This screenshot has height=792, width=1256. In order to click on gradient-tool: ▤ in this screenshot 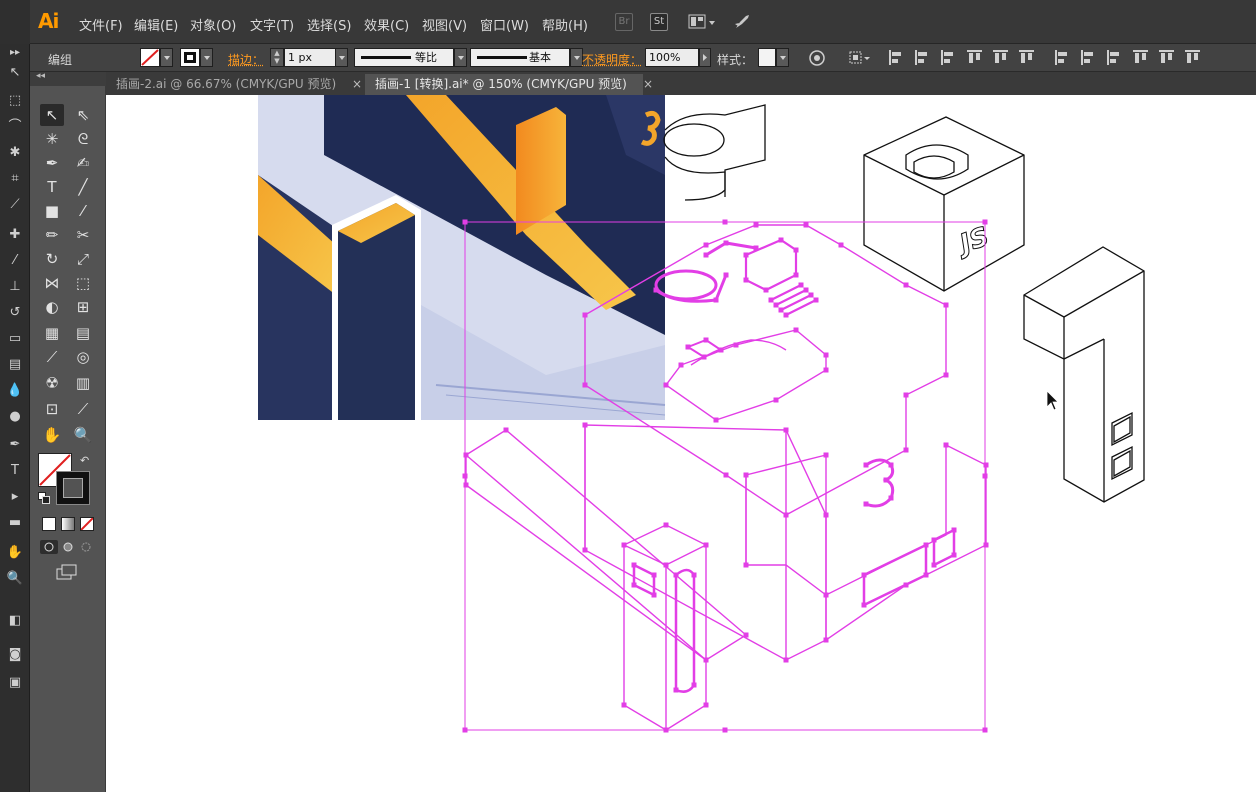, I will do `click(83, 333)`.